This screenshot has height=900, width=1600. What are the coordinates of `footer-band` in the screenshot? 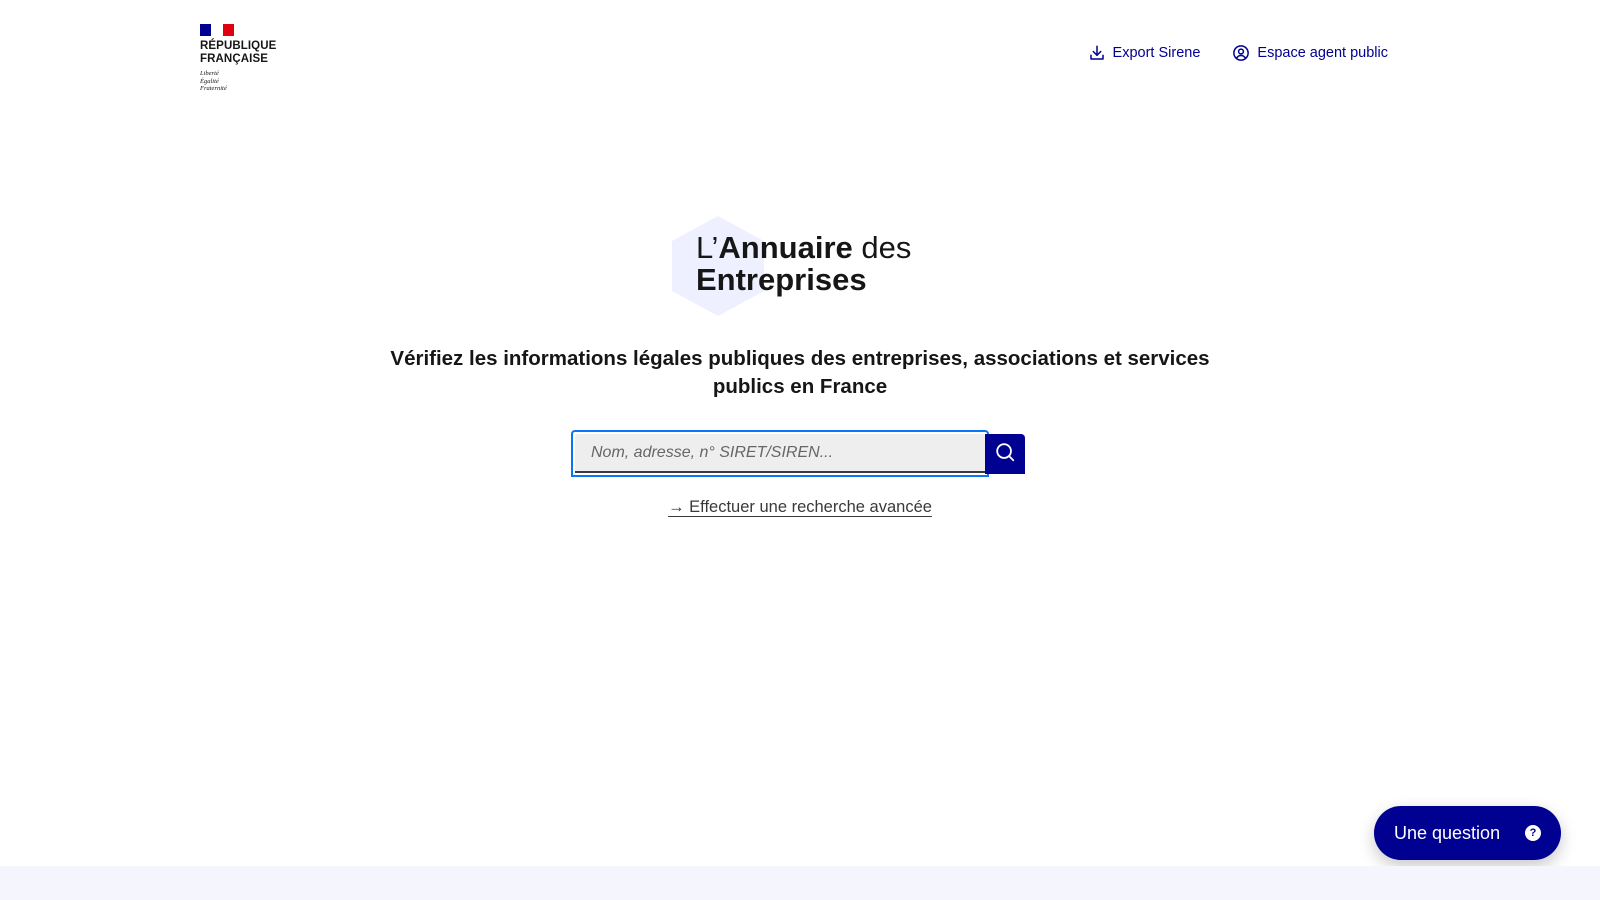 It's located at (800, 883).